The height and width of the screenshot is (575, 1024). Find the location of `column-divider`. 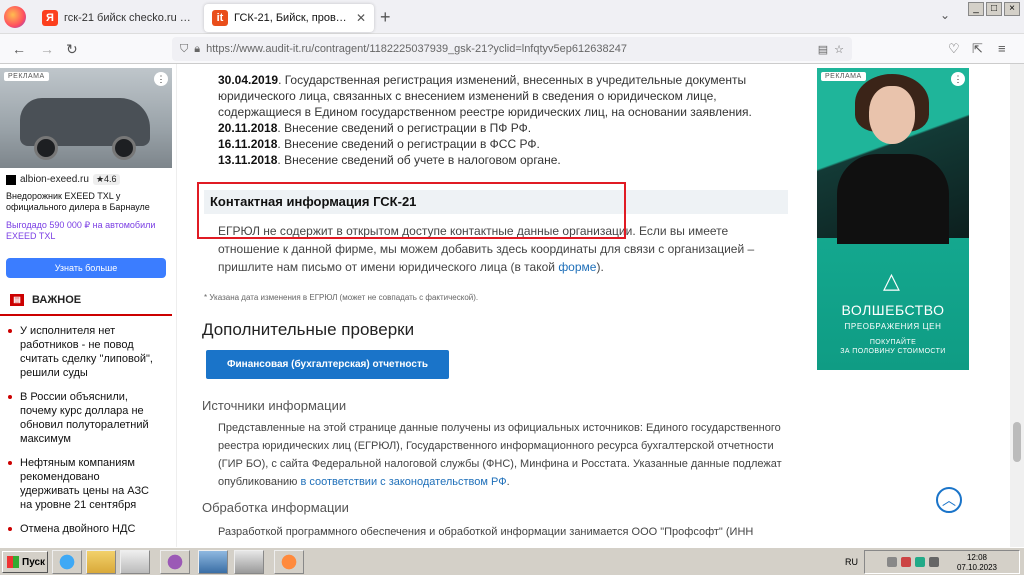

column-divider is located at coordinates (176, 305).